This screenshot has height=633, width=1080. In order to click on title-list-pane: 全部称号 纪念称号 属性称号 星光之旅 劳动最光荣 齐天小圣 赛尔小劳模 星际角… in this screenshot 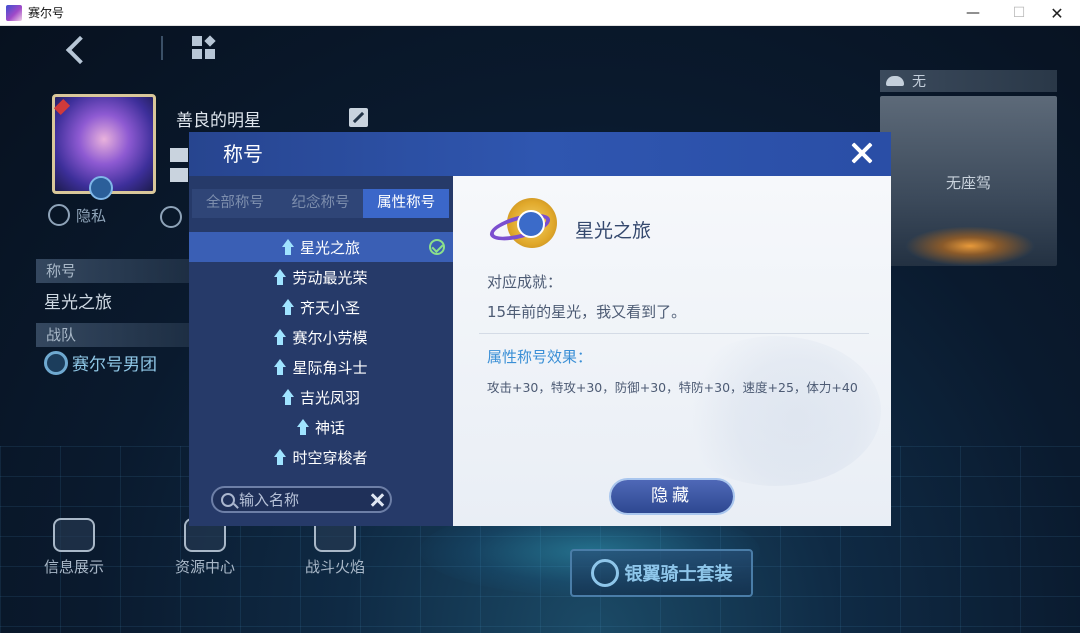, I will do `click(321, 351)`.